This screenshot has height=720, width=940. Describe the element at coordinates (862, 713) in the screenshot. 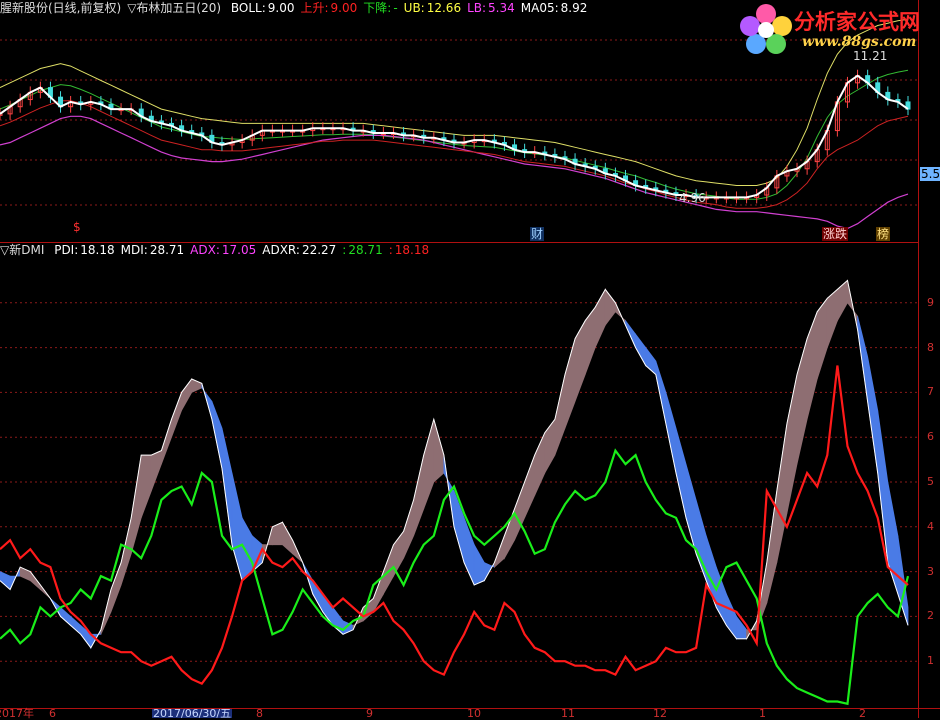

I see `x-axis-label: 2` at that location.